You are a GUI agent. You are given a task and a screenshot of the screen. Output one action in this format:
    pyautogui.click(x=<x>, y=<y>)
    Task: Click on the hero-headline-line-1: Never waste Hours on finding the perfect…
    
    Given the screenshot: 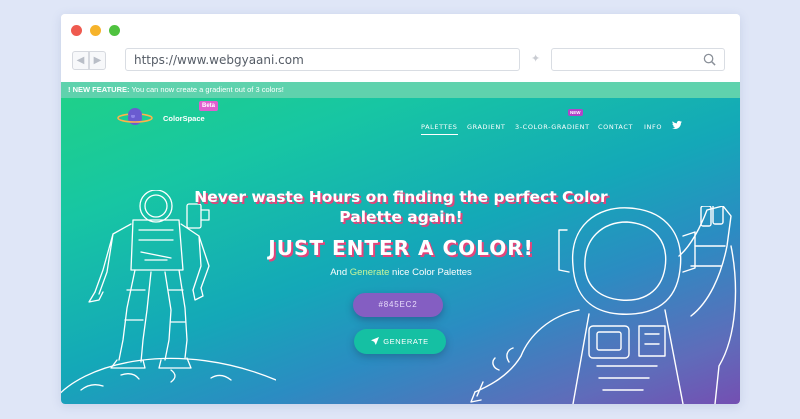 What is the action you would take?
    pyautogui.click(x=401, y=197)
    